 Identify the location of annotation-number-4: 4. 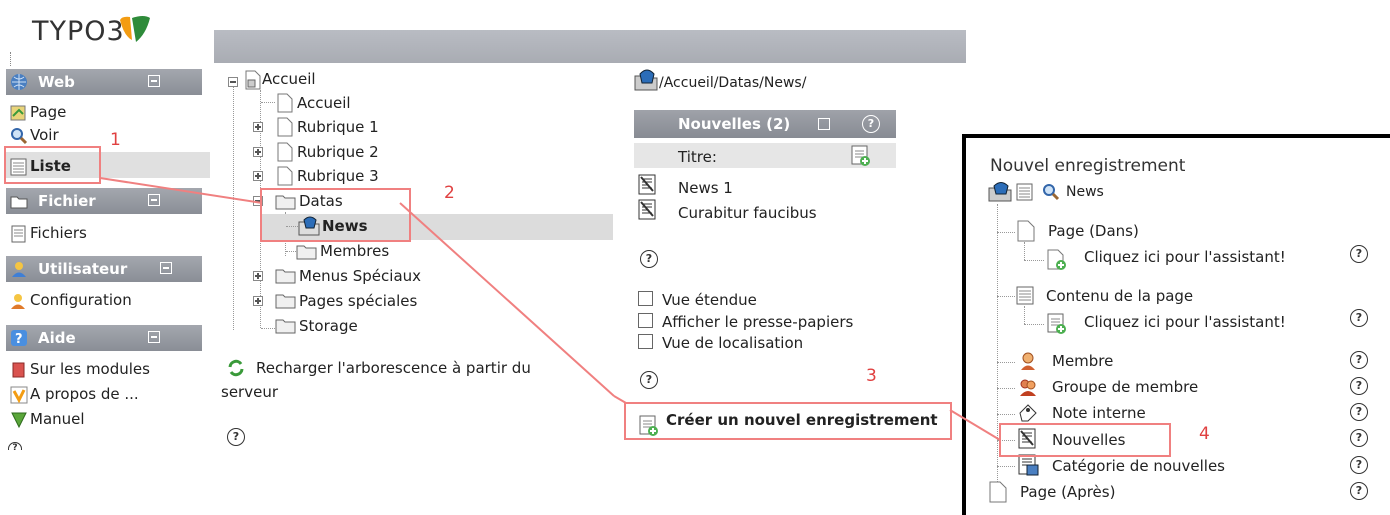
(1204, 434).